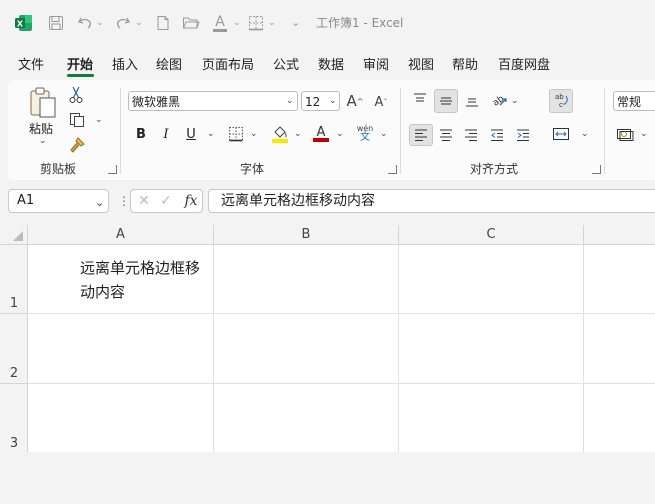  I want to click on column-header-c: C, so click(491, 235).